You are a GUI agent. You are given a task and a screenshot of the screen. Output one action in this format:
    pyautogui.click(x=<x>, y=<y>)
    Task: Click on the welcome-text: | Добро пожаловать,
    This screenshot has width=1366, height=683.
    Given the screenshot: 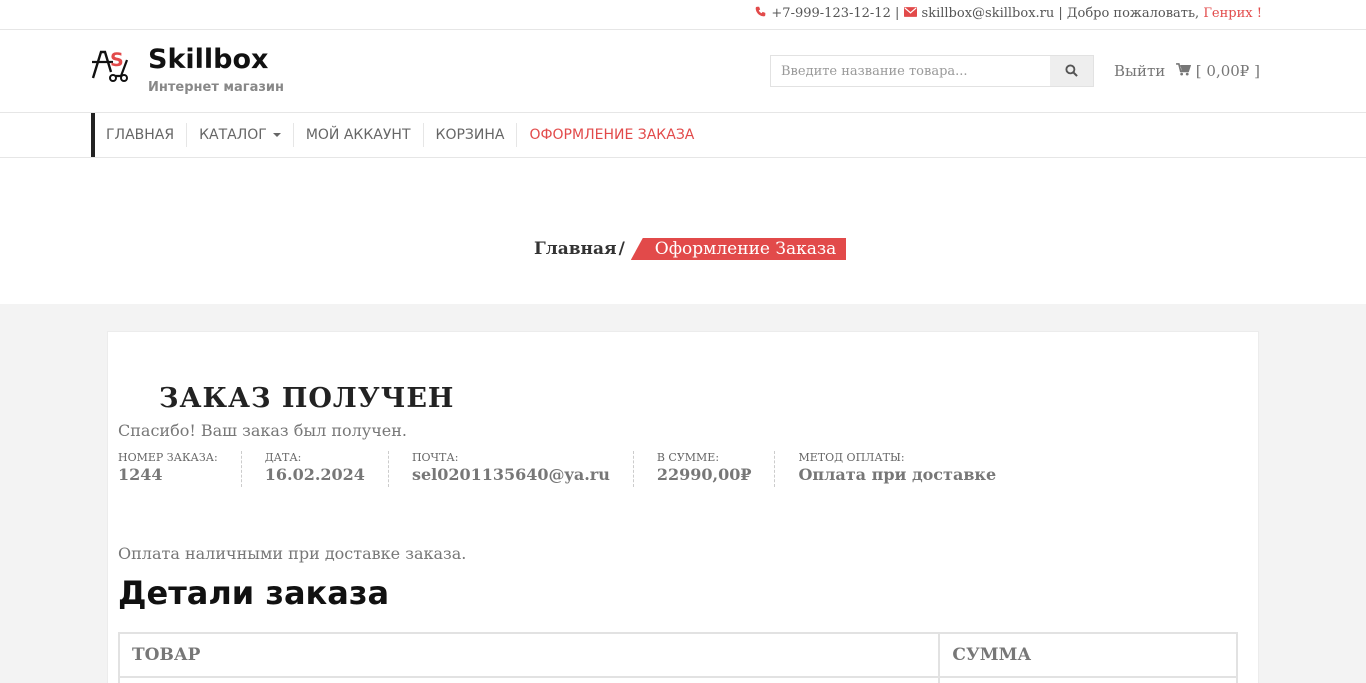 What is the action you would take?
    pyautogui.click(x=1129, y=13)
    